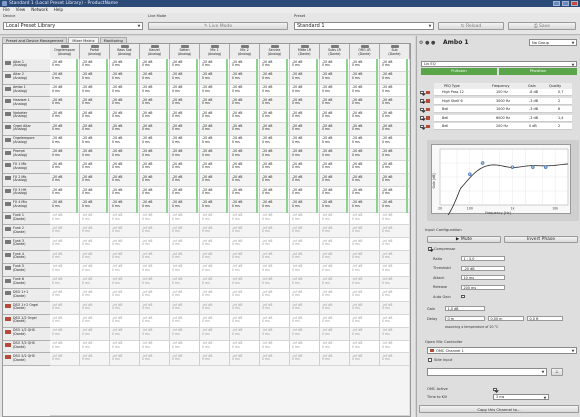 The image size is (580, 417). I want to click on eq-band-row: Bell 200 Hz 0 dB 2, so click(496, 126).